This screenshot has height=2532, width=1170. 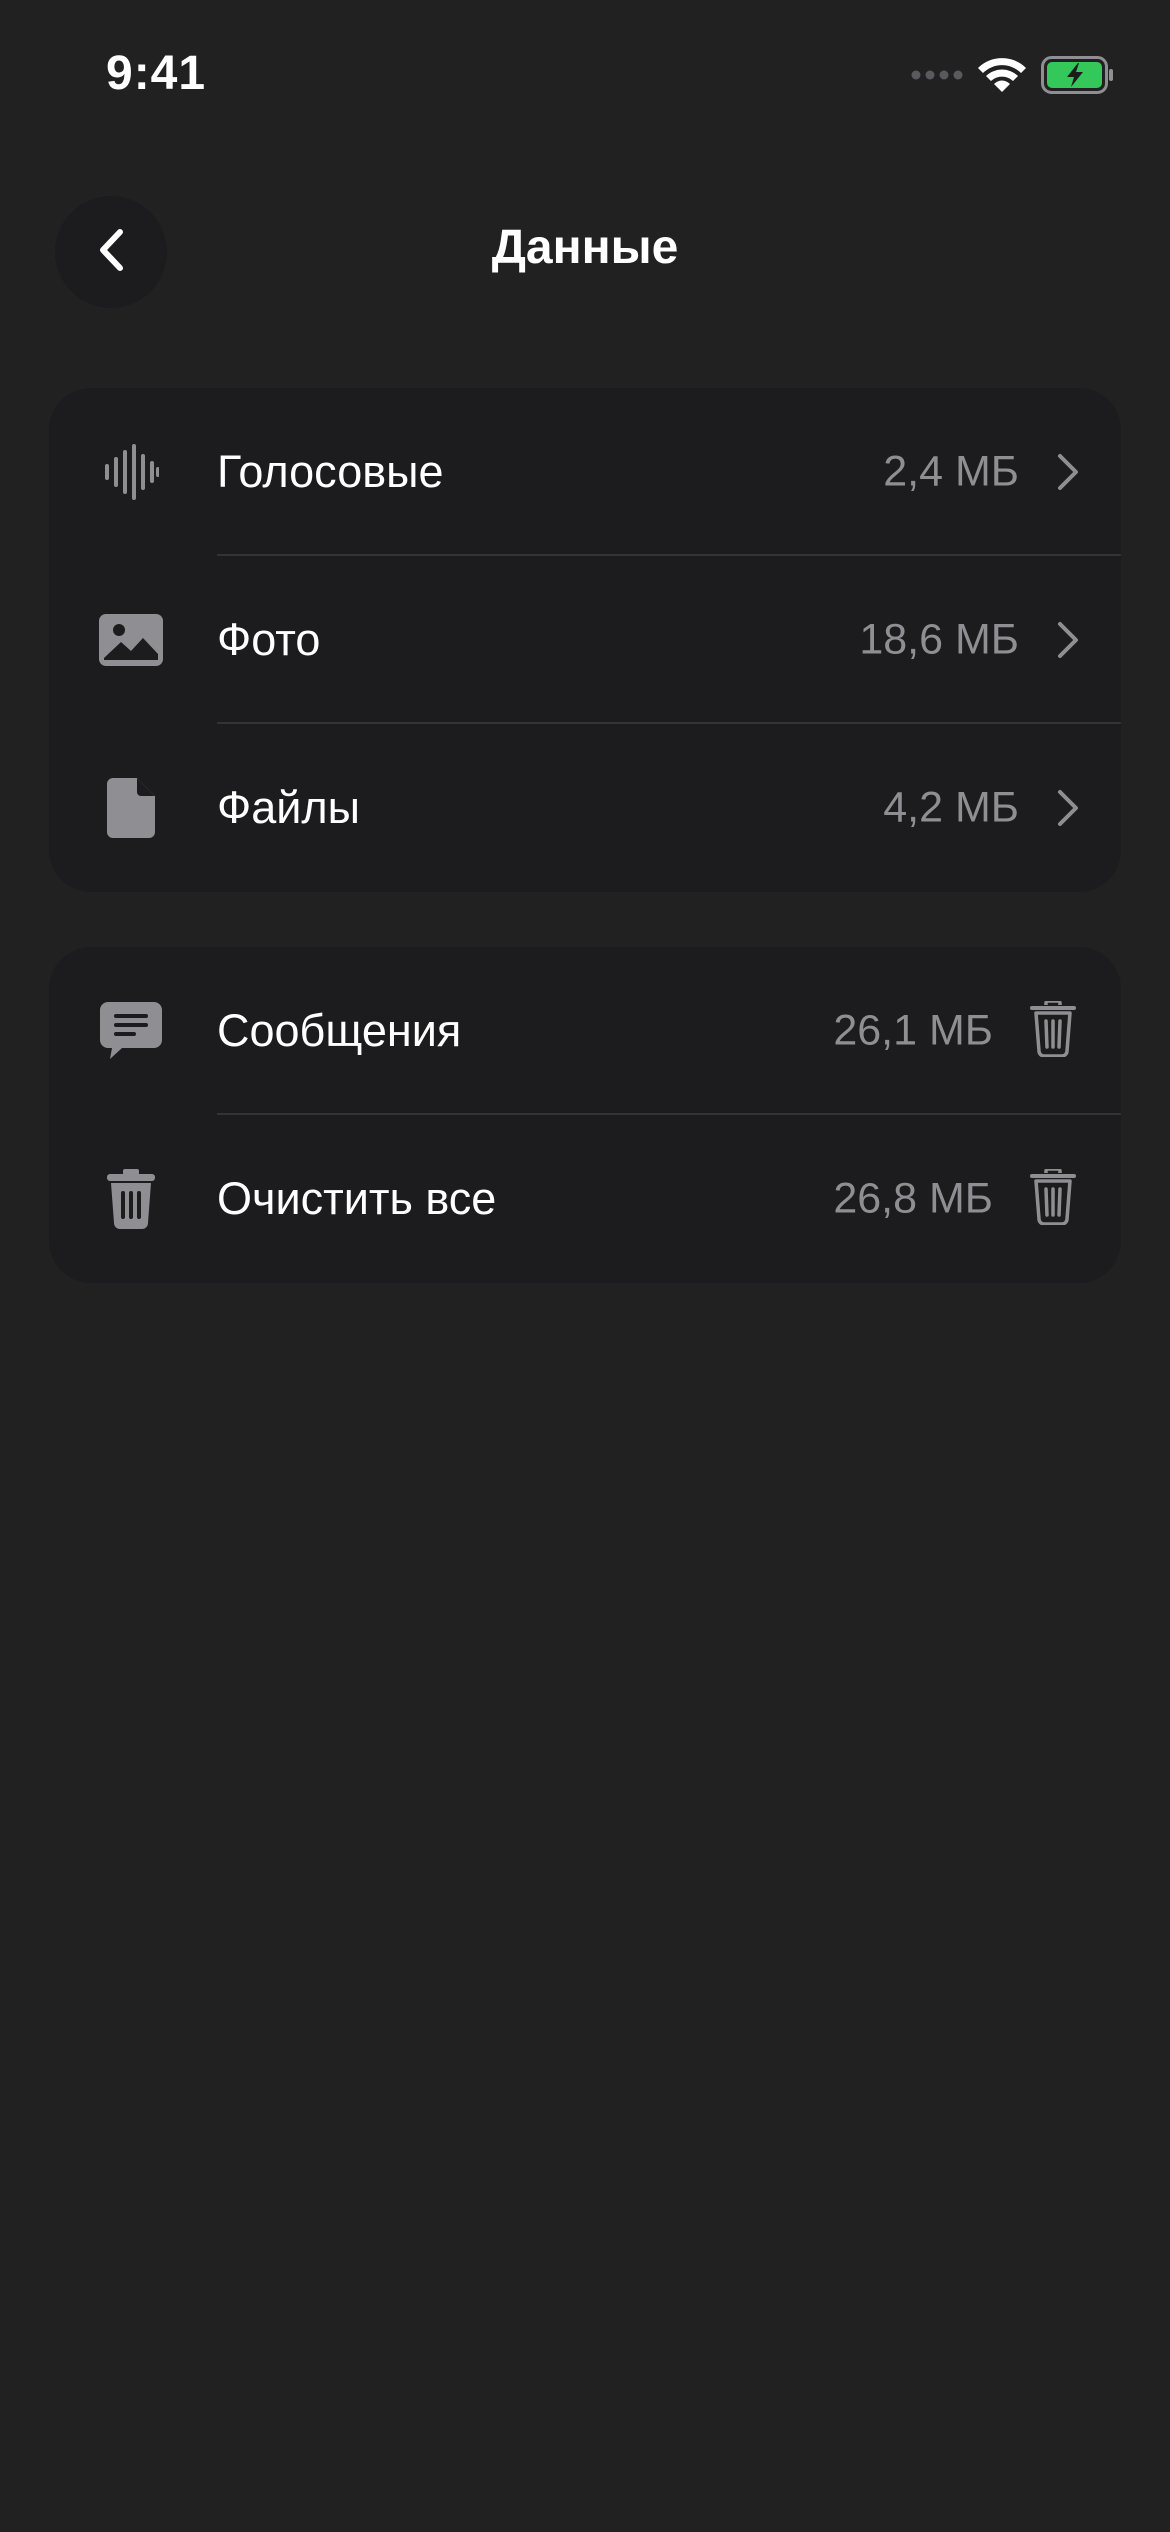 I want to click on row-clear-all: Очистить все 26,8 МБ, so click(x=585, y=1199).